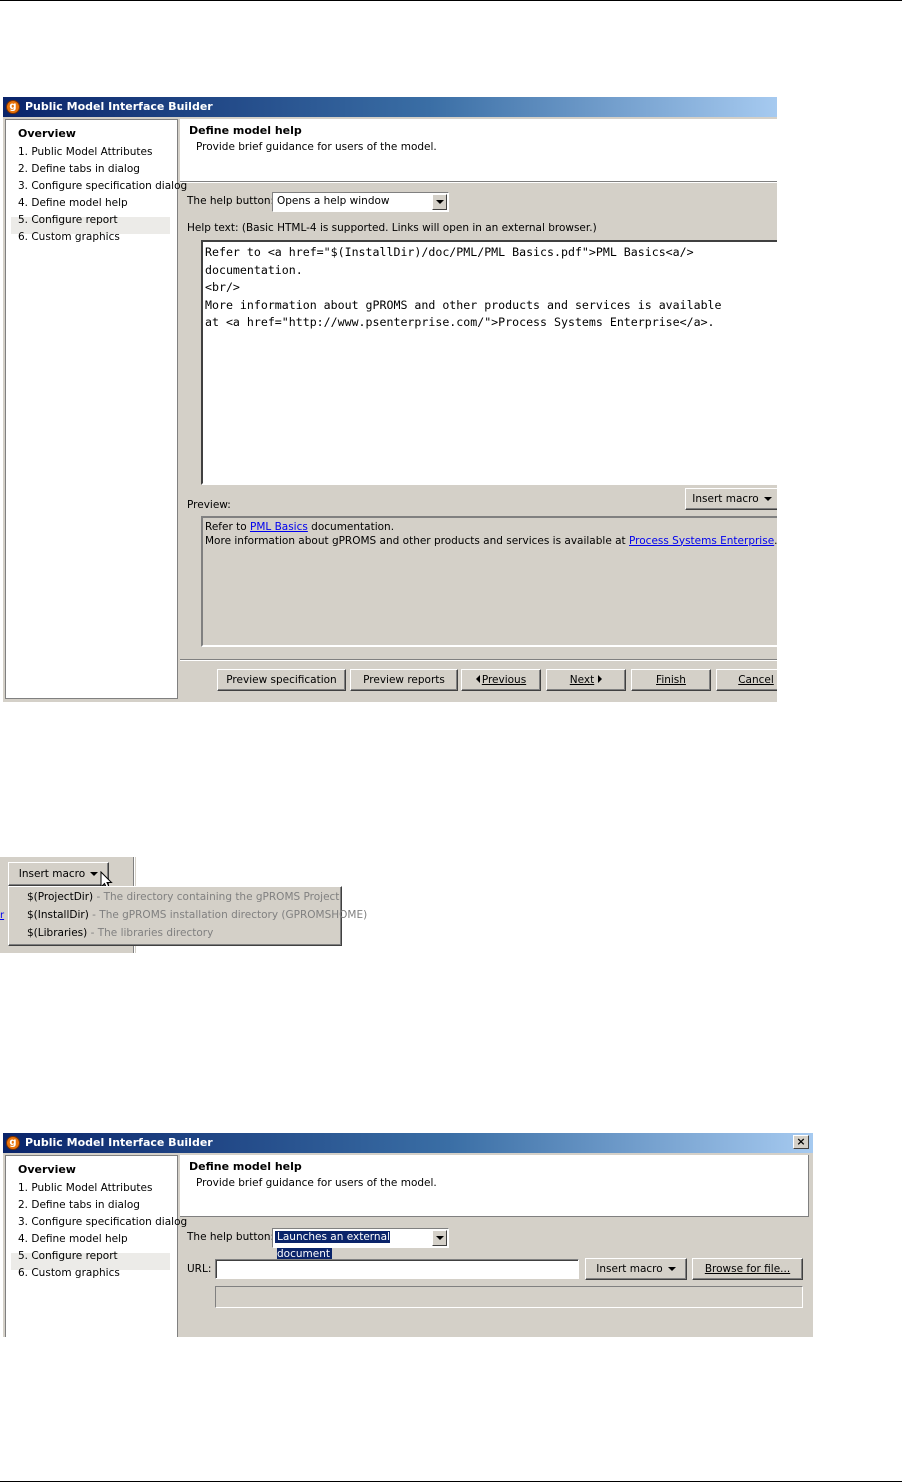  I want to click on url-label: URL:, so click(199, 1269).